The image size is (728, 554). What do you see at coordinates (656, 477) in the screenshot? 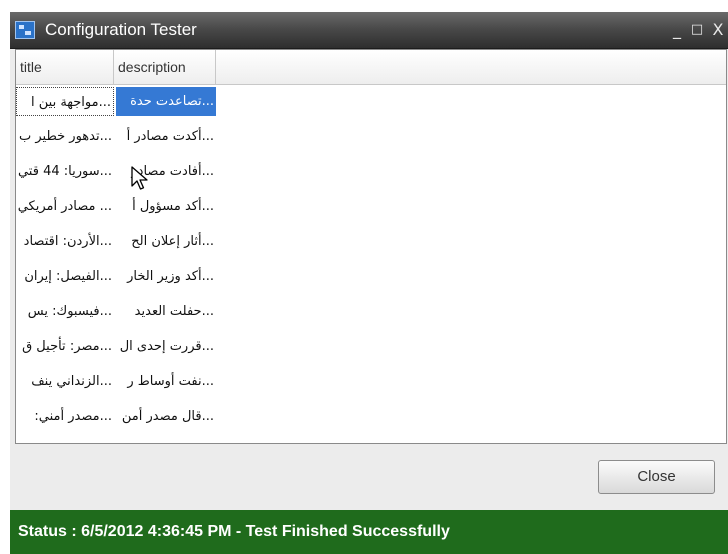
I see `close-button: Close` at bounding box center [656, 477].